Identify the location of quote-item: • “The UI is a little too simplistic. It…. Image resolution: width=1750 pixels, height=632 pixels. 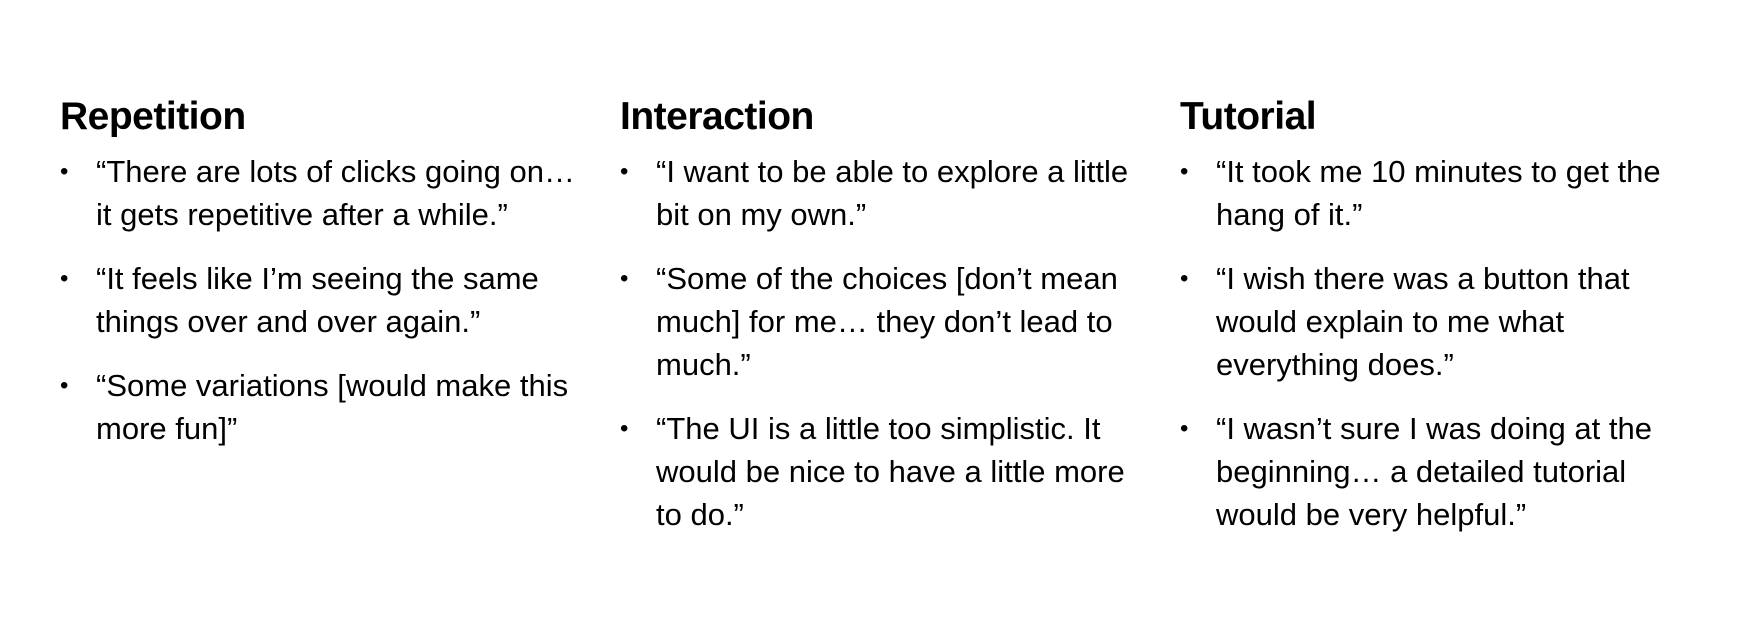
(878, 471).